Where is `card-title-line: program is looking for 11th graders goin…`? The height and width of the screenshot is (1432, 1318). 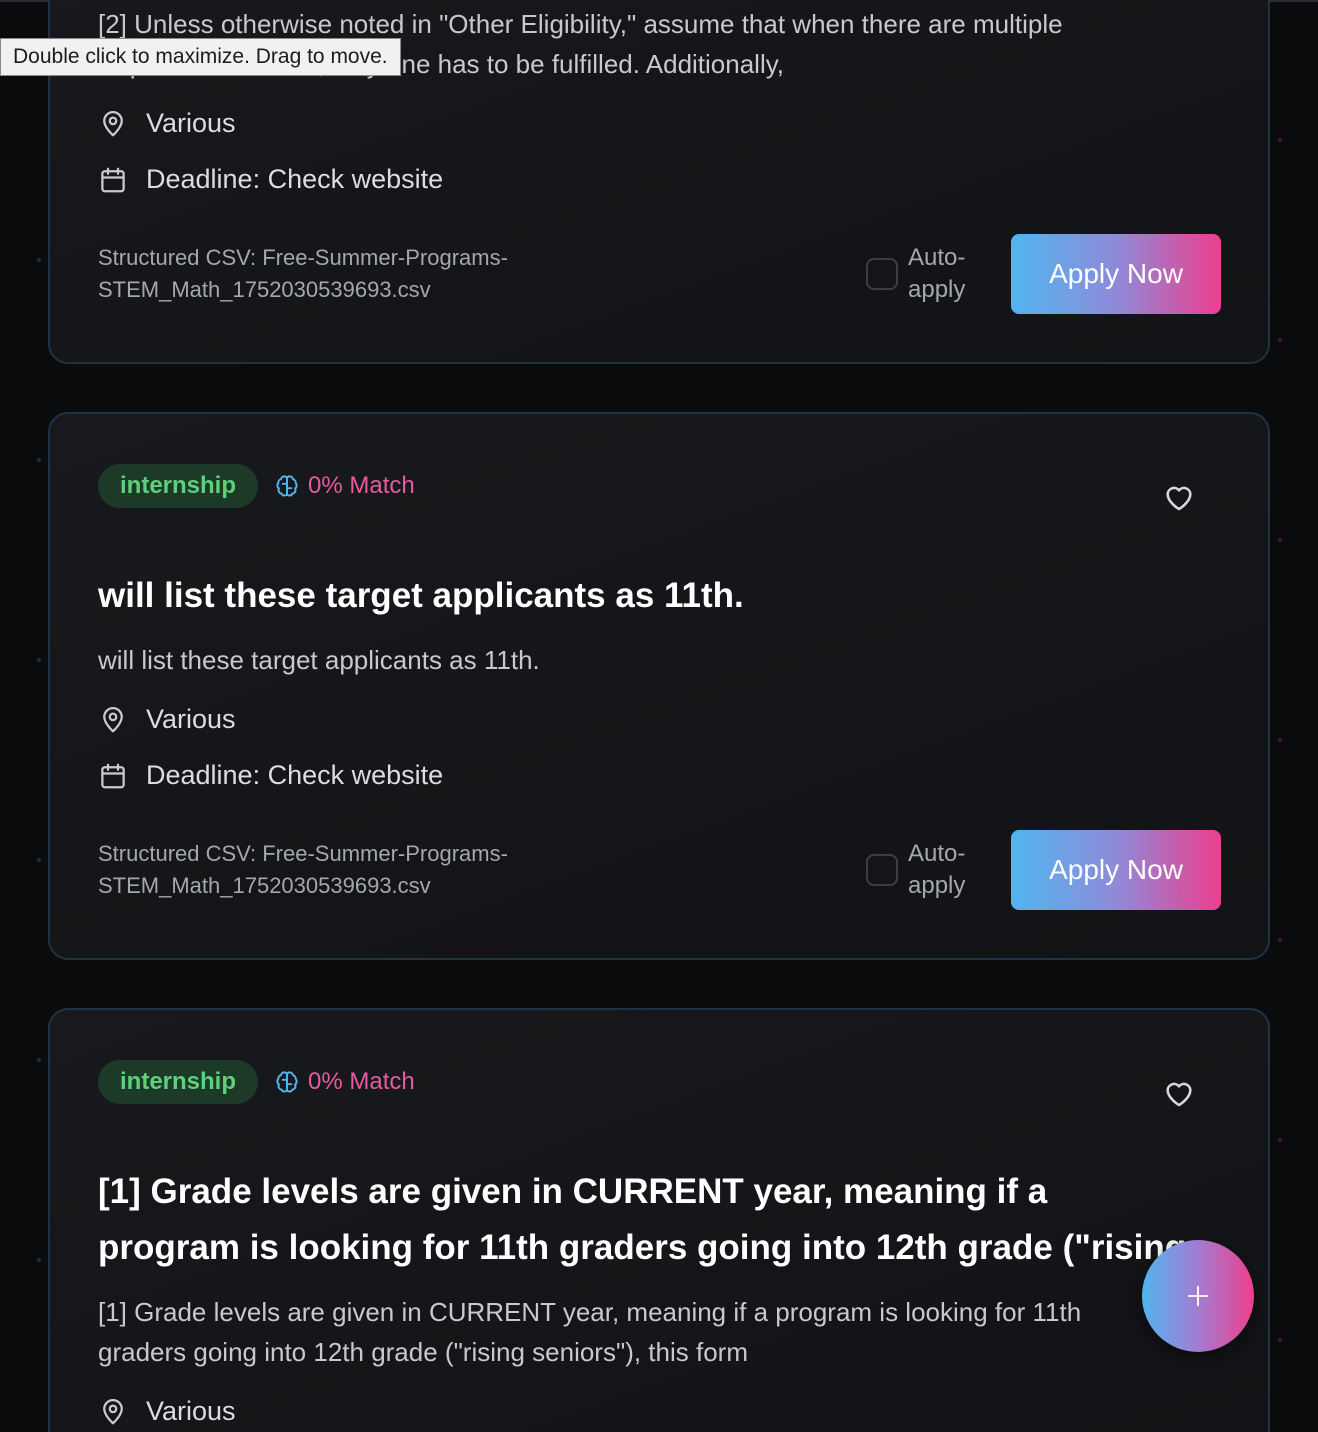 card-title-line: program is looking for 11th graders goin… is located at coordinates (643, 1247).